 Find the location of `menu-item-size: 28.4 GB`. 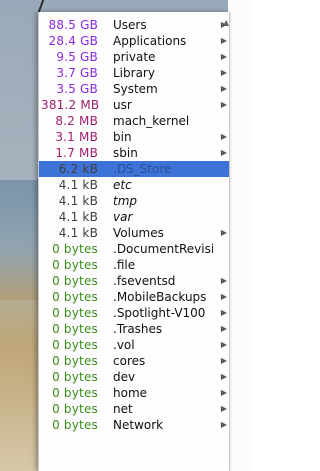

menu-item-size: 28.4 GB is located at coordinates (73, 41).